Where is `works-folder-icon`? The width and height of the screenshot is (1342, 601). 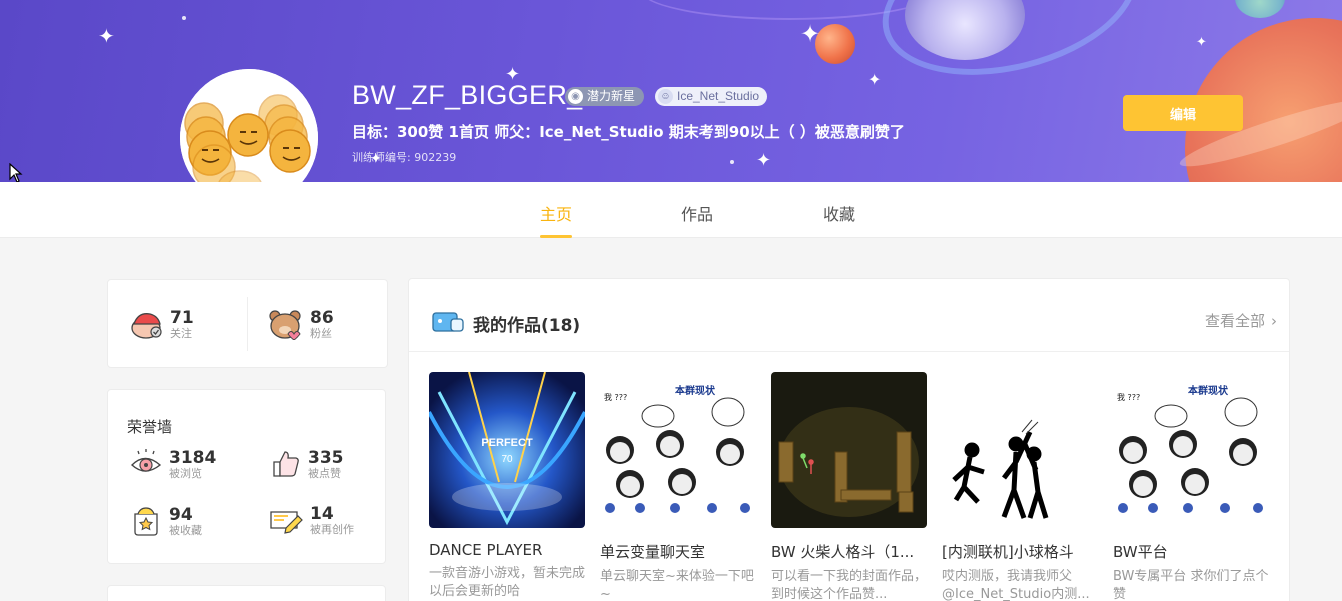 works-folder-icon is located at coordinates (448, 322).